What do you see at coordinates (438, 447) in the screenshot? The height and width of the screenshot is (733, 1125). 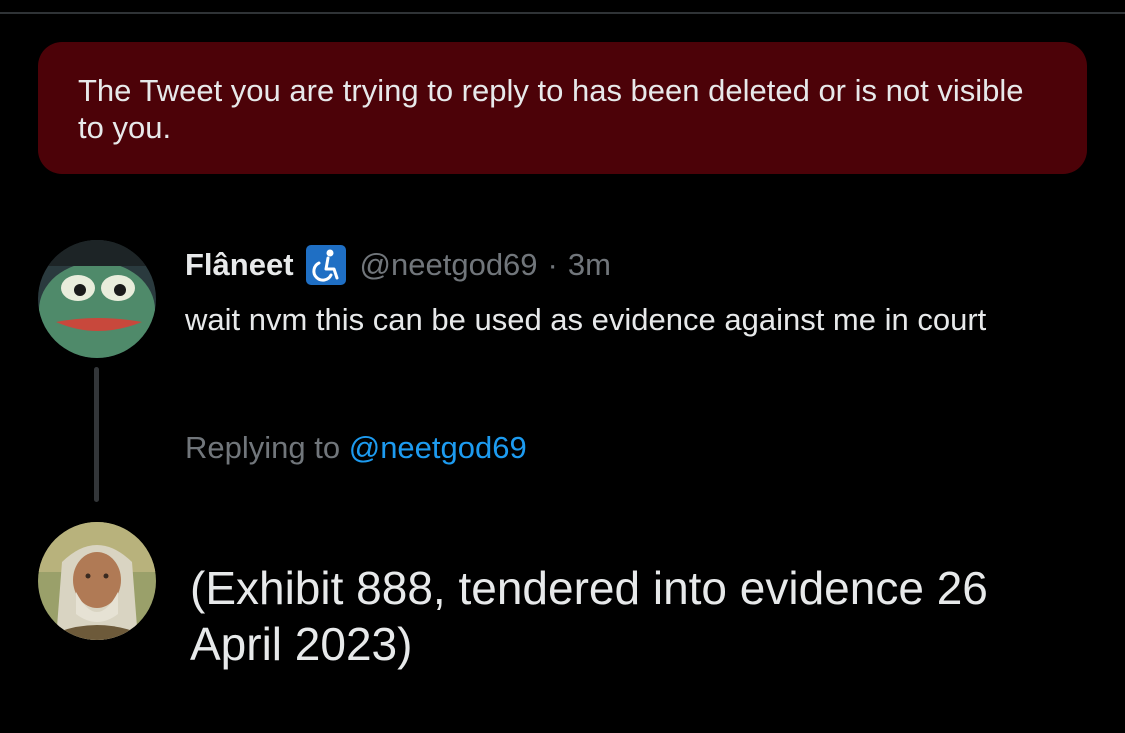 I see `replying-to-handle-link: @neetgod69` at bounding box center [438, 447].